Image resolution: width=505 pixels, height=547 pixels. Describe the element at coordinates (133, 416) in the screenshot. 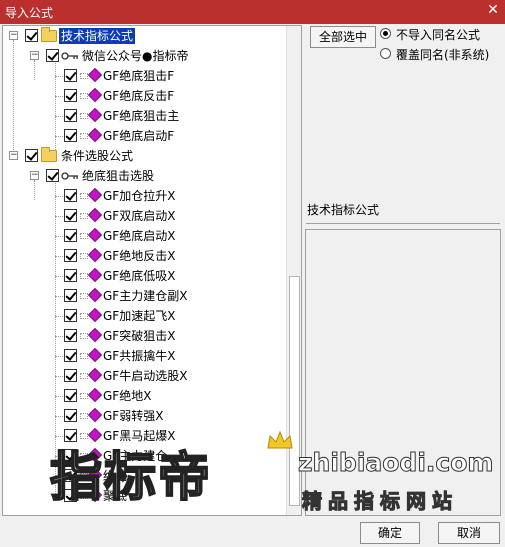

I see `formula-item-label: GF弱转强X` at that location.